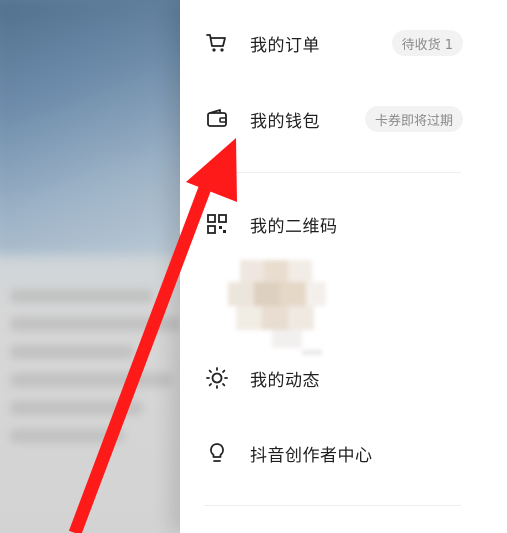  I want to click on status-badge: 卡券即将过期, so click(413, 119).